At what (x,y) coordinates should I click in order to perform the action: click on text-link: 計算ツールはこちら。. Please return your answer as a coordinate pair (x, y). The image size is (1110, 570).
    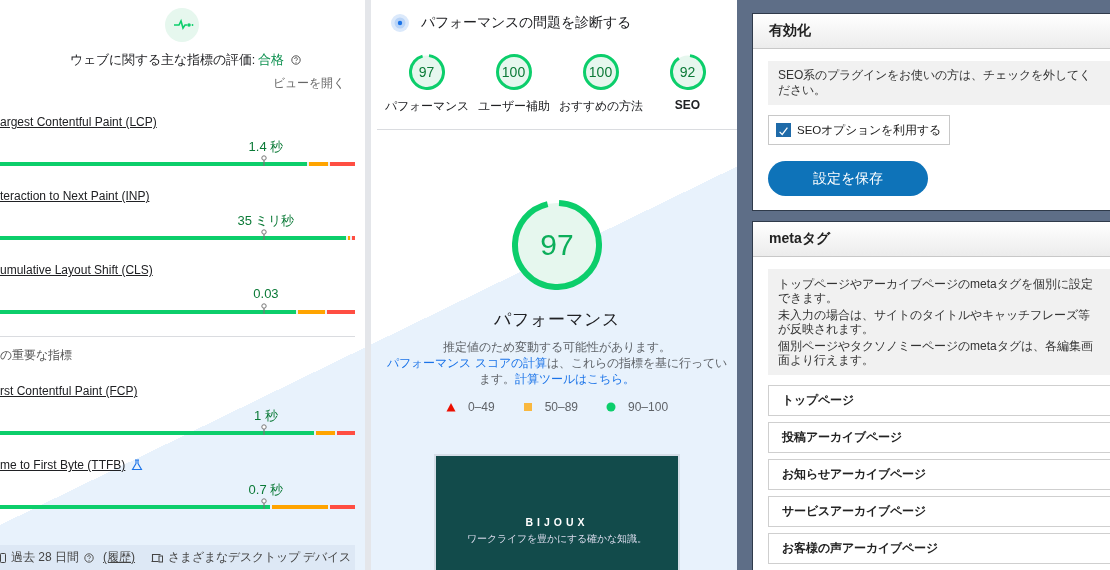
    Looking at the image, I should click on (575, 379).